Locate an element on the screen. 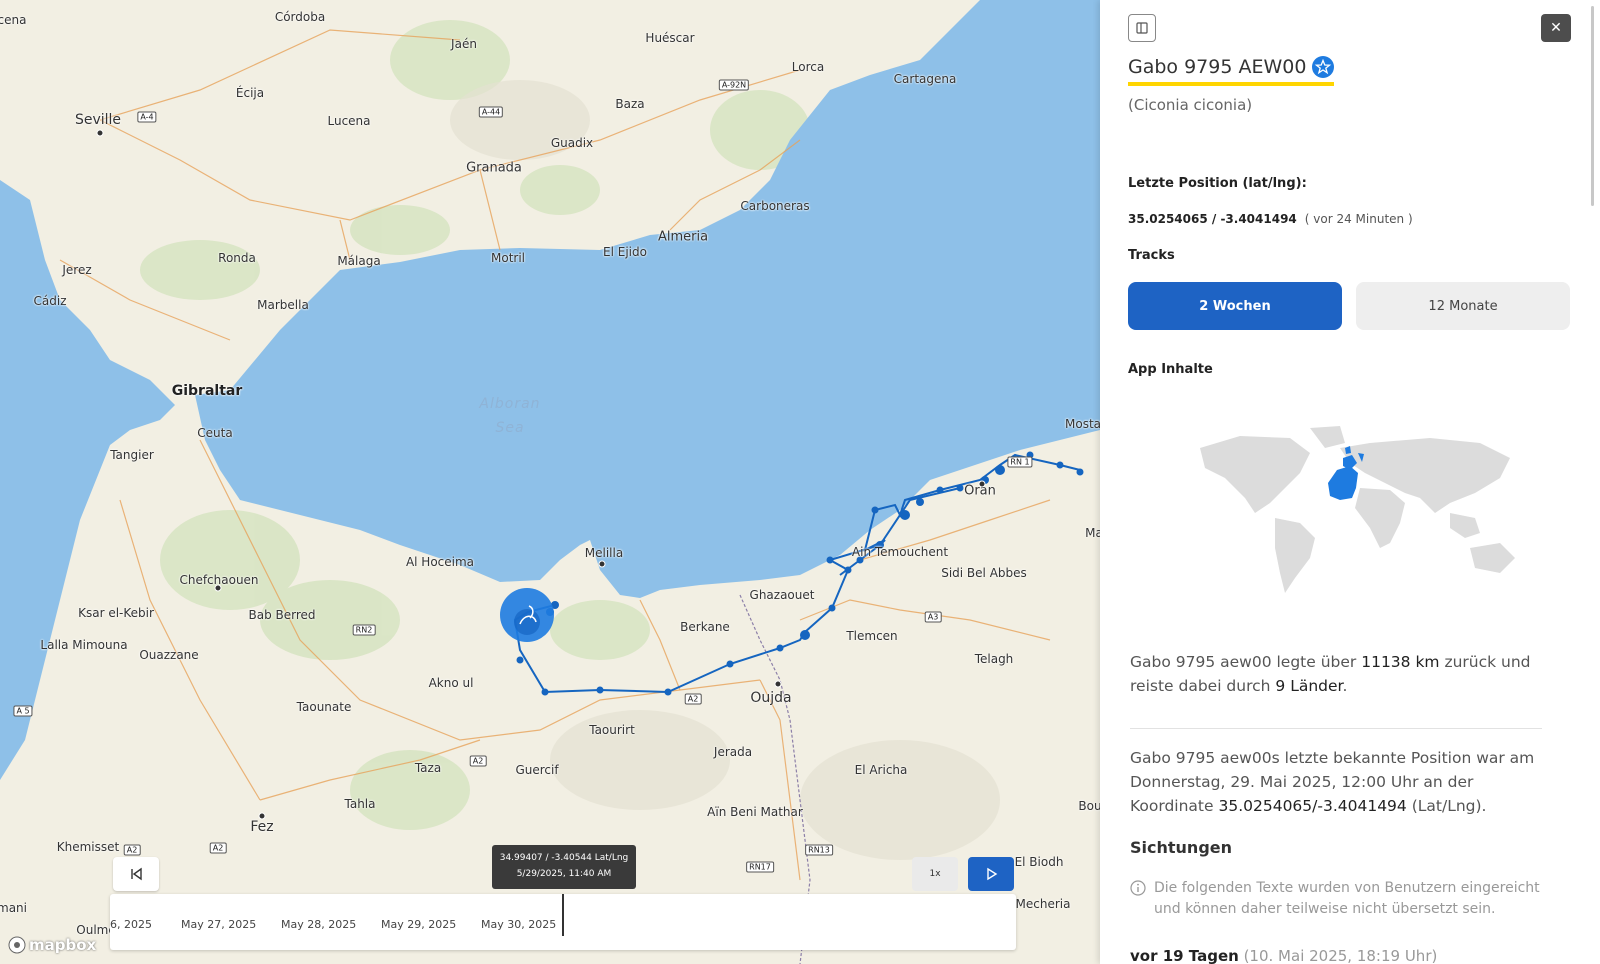 The width and height of the screenshot is (1600, 964). summary-pre: Gabo 9795 aew00 legte über is located at coordinates (1246, 662).